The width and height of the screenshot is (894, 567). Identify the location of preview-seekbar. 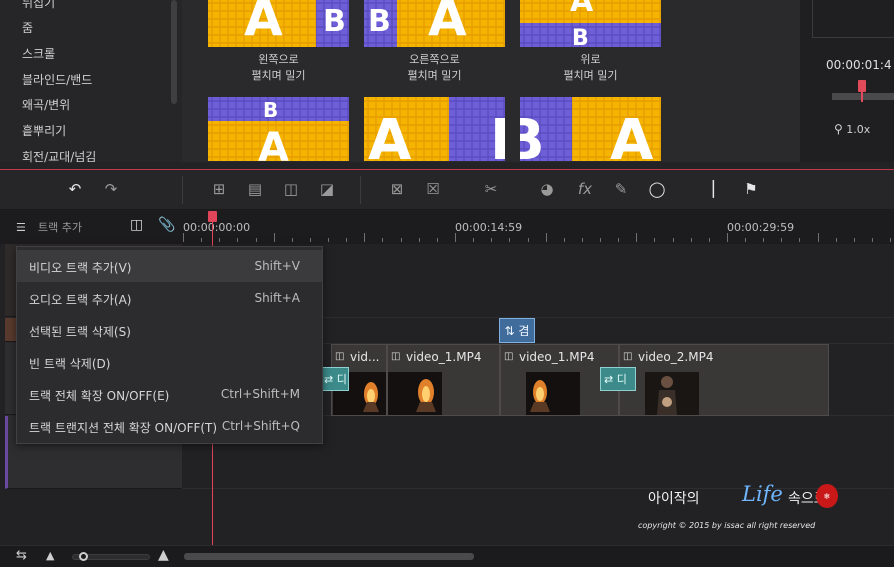
(863, 96).